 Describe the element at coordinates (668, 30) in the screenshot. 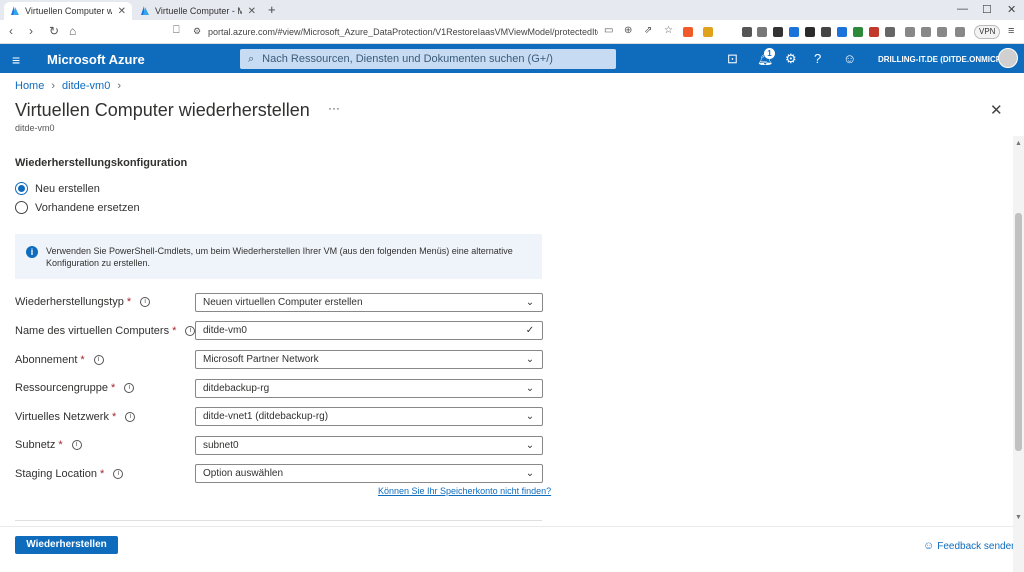

I see `bookmark-page-icon: ☆` at that location.